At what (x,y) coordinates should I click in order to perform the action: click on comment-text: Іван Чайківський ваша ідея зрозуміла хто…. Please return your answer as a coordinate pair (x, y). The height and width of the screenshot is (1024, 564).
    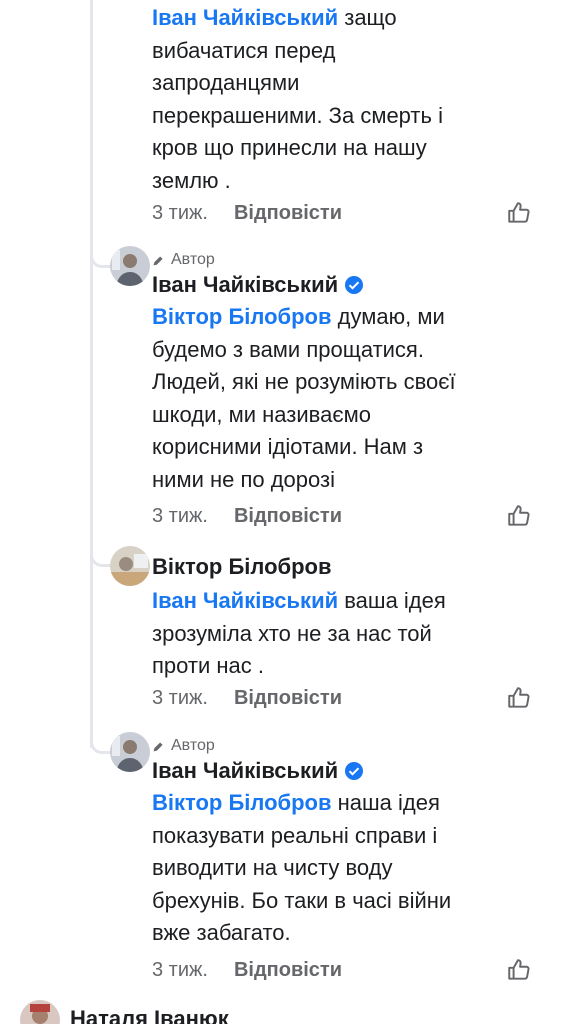
    Looking at the image, I should click on (299, 633).